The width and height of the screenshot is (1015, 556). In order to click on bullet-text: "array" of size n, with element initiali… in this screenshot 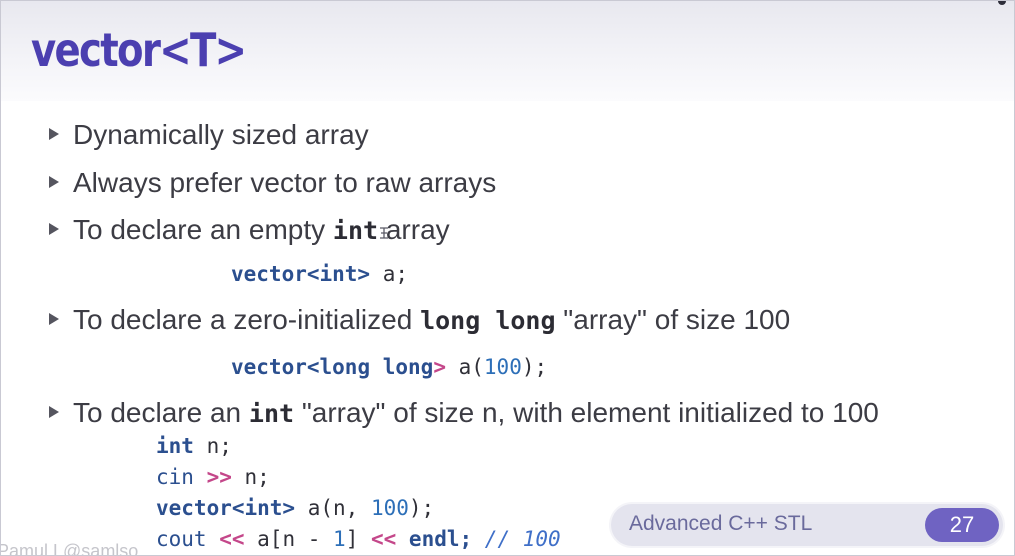, I will do `click(586, 412)`.